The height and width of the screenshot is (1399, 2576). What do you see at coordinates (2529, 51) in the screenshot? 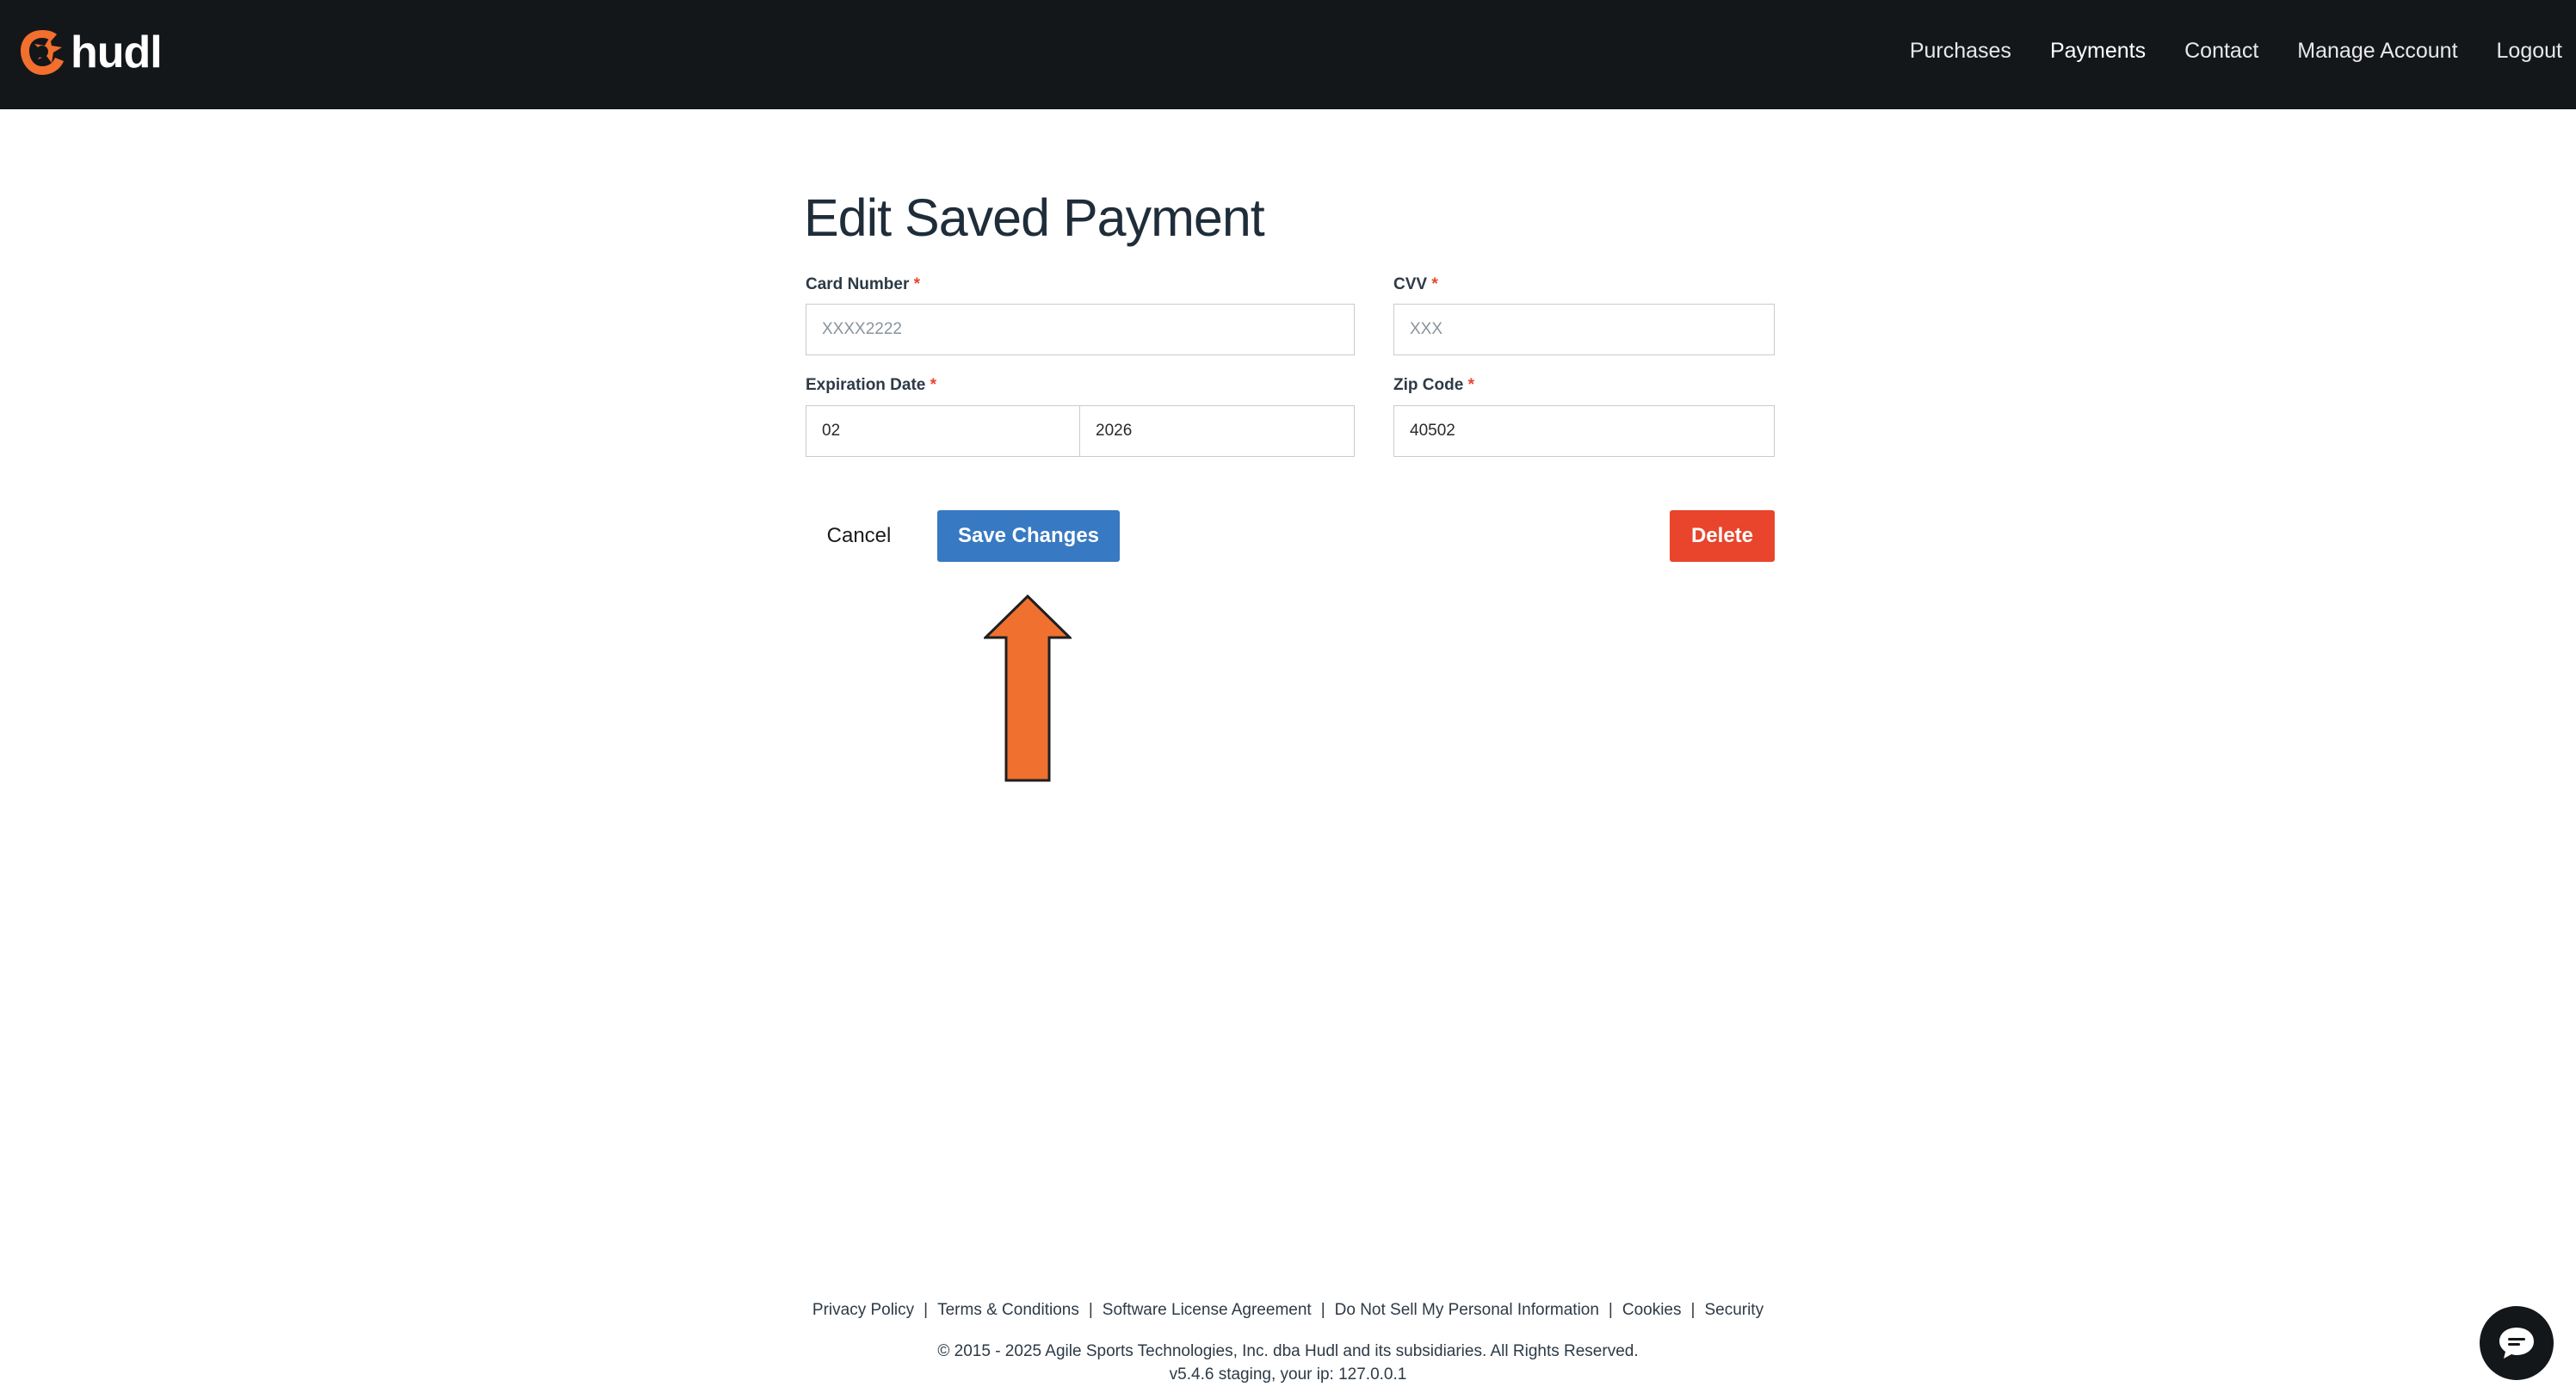
I see `nav-logout: Logout` at bounding box center [2529, 51].